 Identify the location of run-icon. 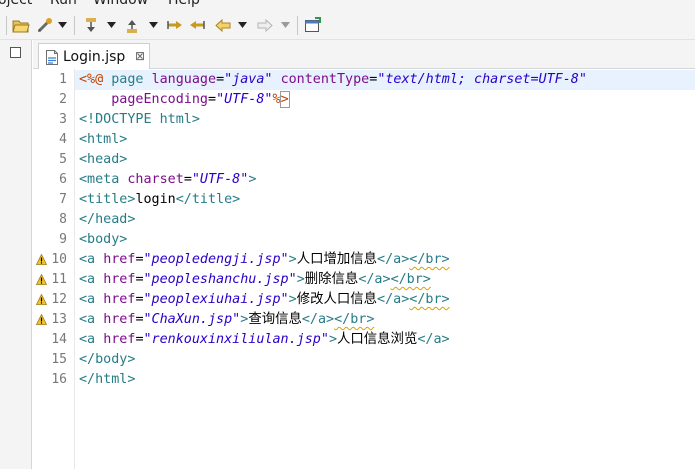
(45, 25).